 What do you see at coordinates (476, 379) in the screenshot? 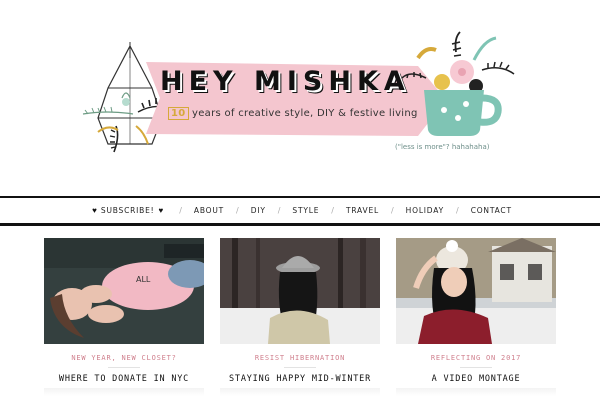
I see `post-title: A VIDEO MONTAGE` at bounding box center [476, 379].